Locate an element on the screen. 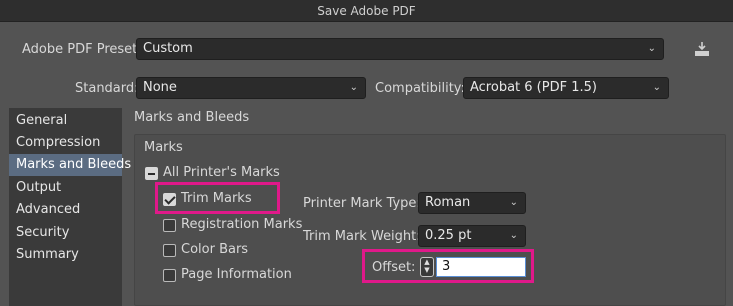 The height and width of the screenshot is (306, 733). standard-label: Standard: is located at coordinates (107, 88).